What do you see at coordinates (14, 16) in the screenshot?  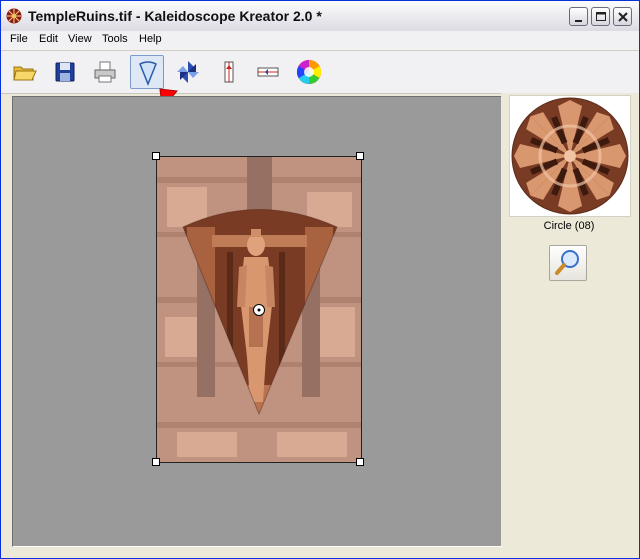 I see `kaleidoscope-app-icon` at bounding box center [14, 16].